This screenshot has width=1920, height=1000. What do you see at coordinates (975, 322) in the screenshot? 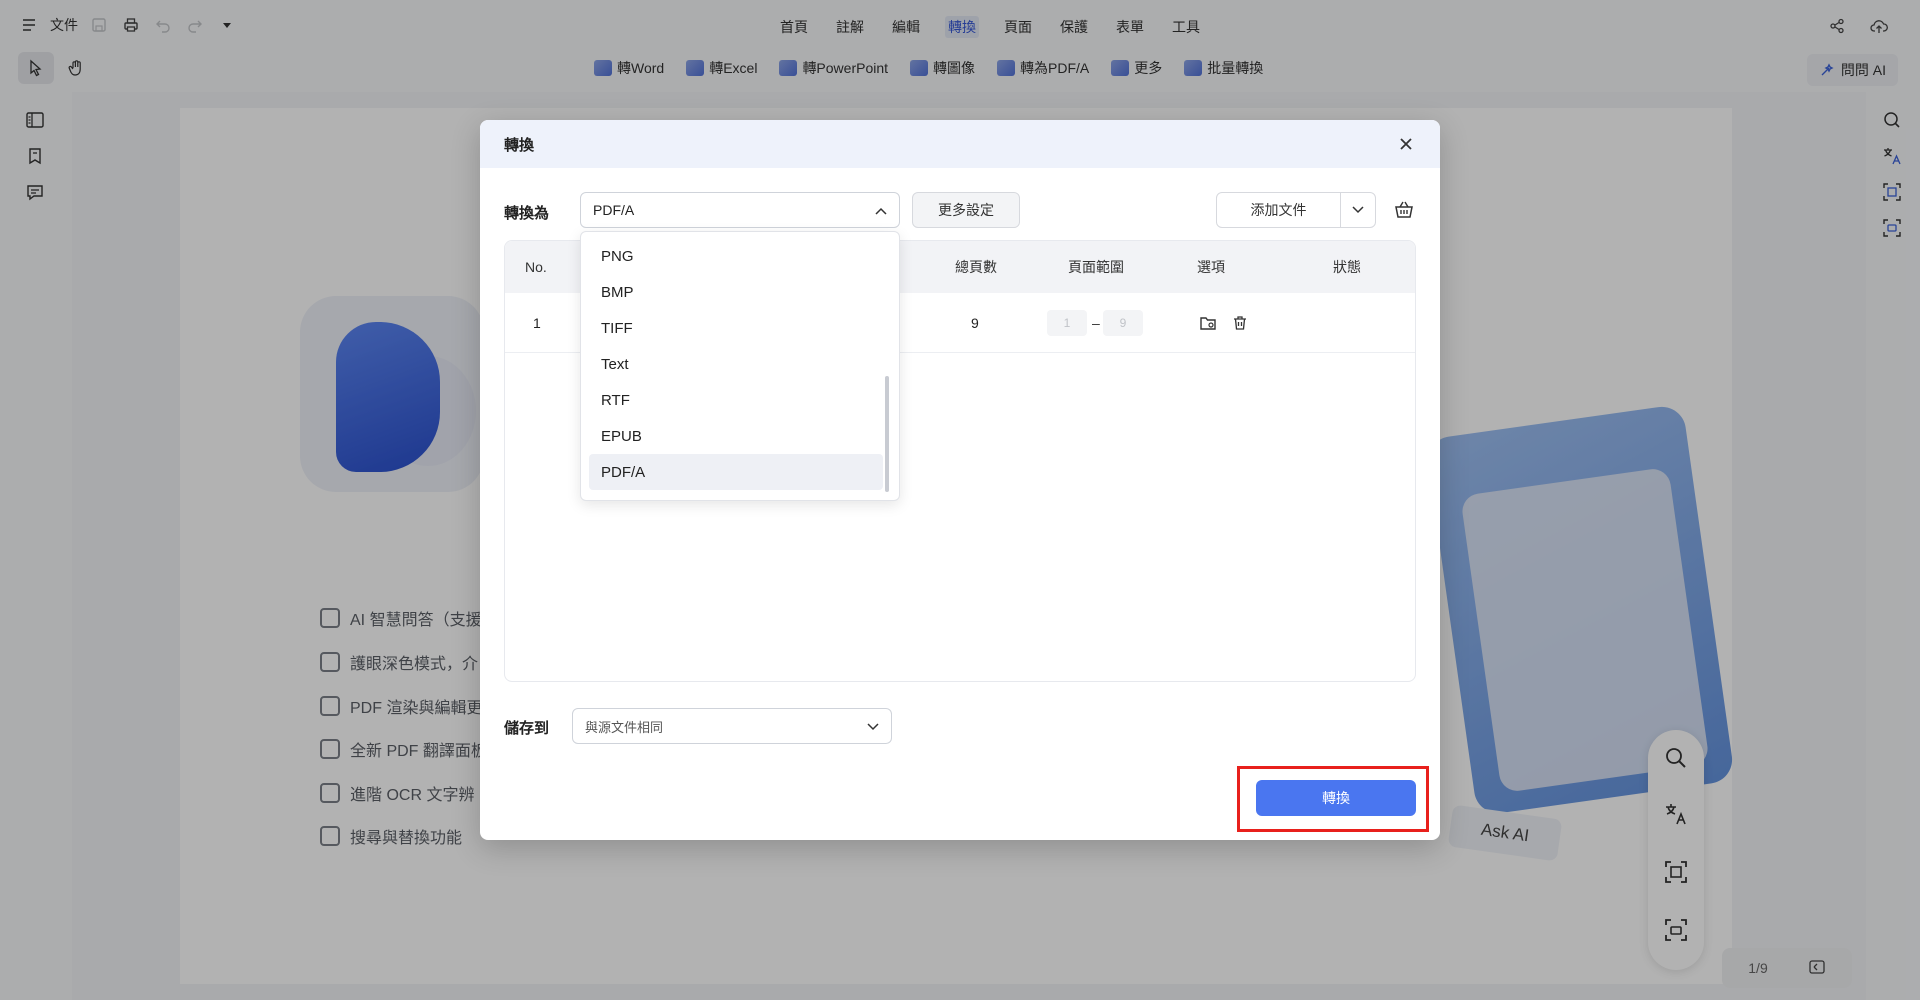
I see `row-total-pages: 9` at bounding box center [975, 322].